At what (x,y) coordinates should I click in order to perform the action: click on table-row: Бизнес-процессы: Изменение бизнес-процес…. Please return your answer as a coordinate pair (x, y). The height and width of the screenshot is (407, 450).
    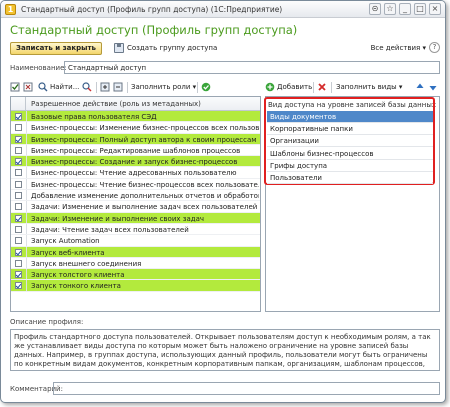
    Looking at the image, I should click on (135, 128).